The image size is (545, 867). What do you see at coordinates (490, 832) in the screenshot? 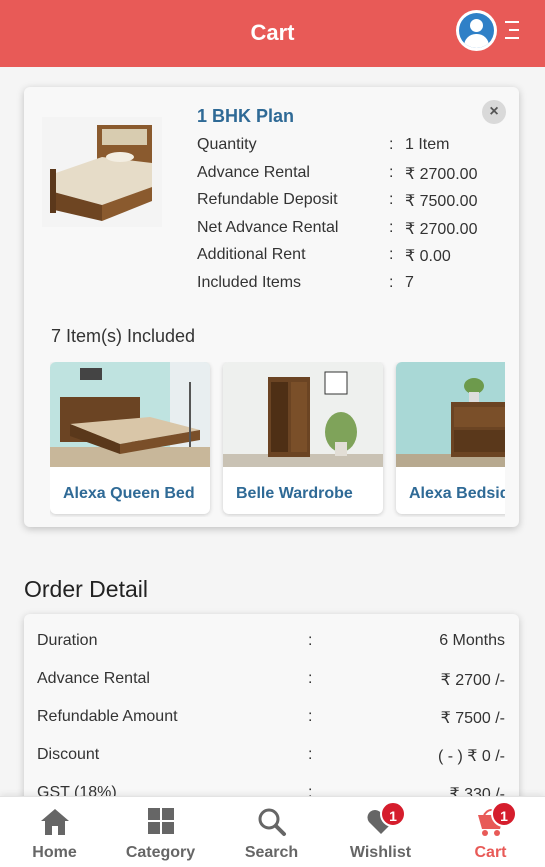
I see `nav-item-cart: 1 Cart` at bounding box center [490, 832].